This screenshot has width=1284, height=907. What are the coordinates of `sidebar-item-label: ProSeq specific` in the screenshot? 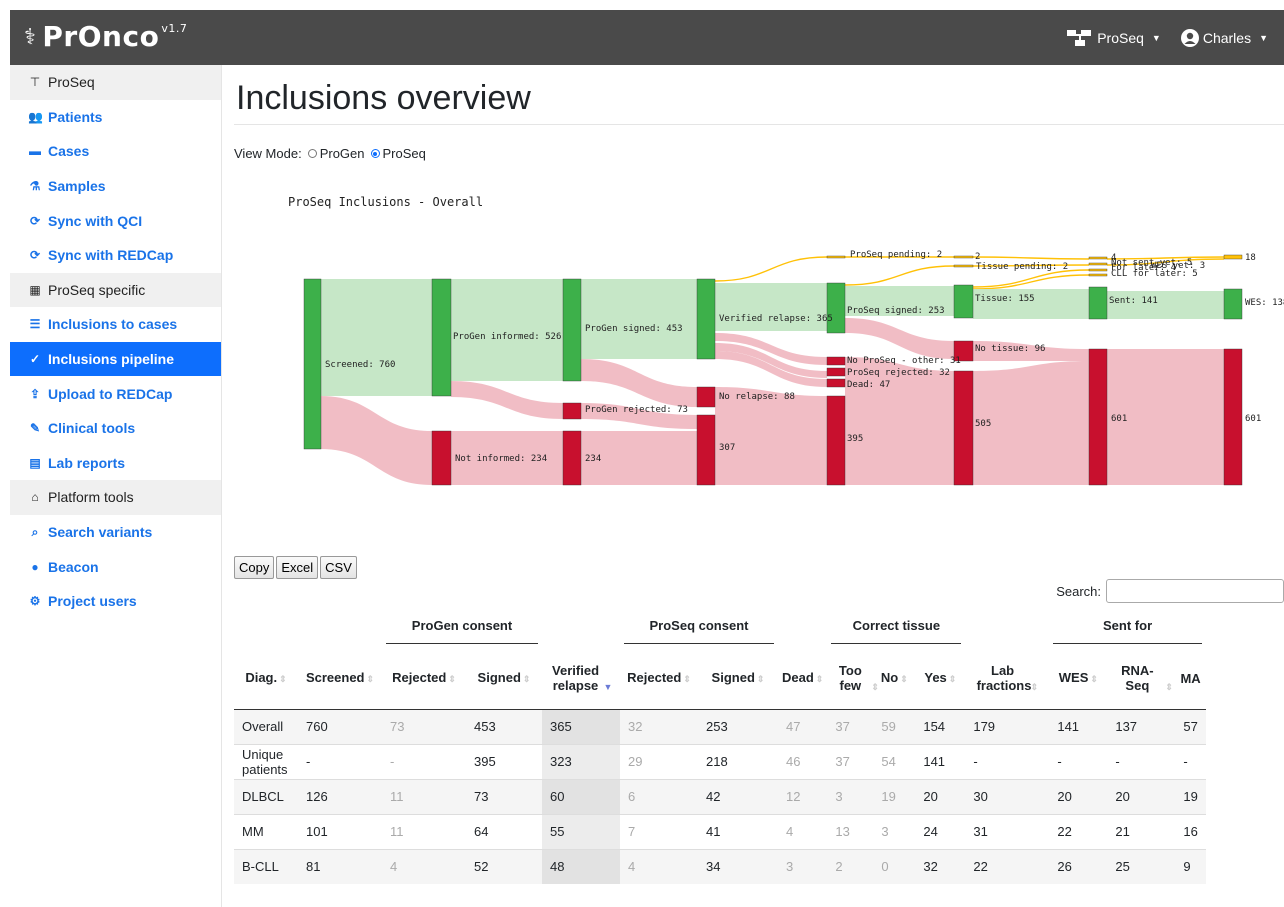 It's located at (97, 289).